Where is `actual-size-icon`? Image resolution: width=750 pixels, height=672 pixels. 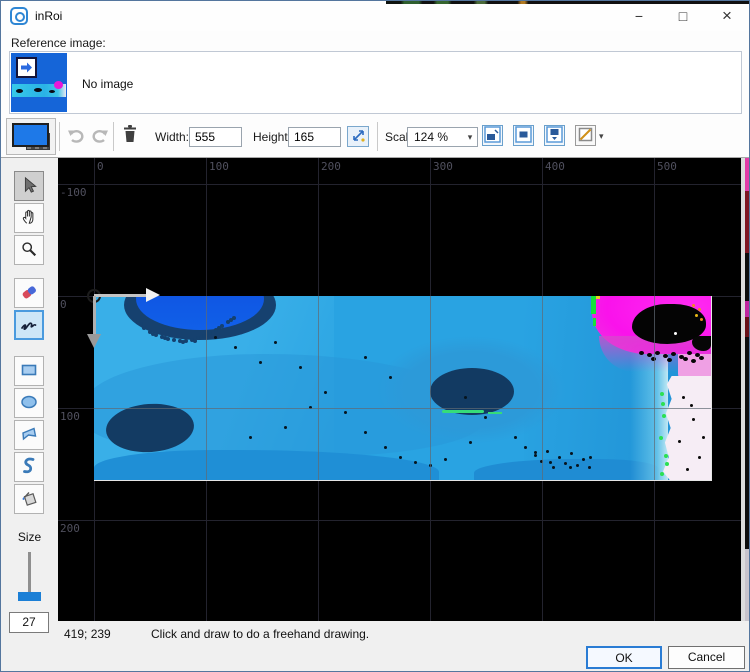
actual-size-icon is located at coordinates (523, 135).